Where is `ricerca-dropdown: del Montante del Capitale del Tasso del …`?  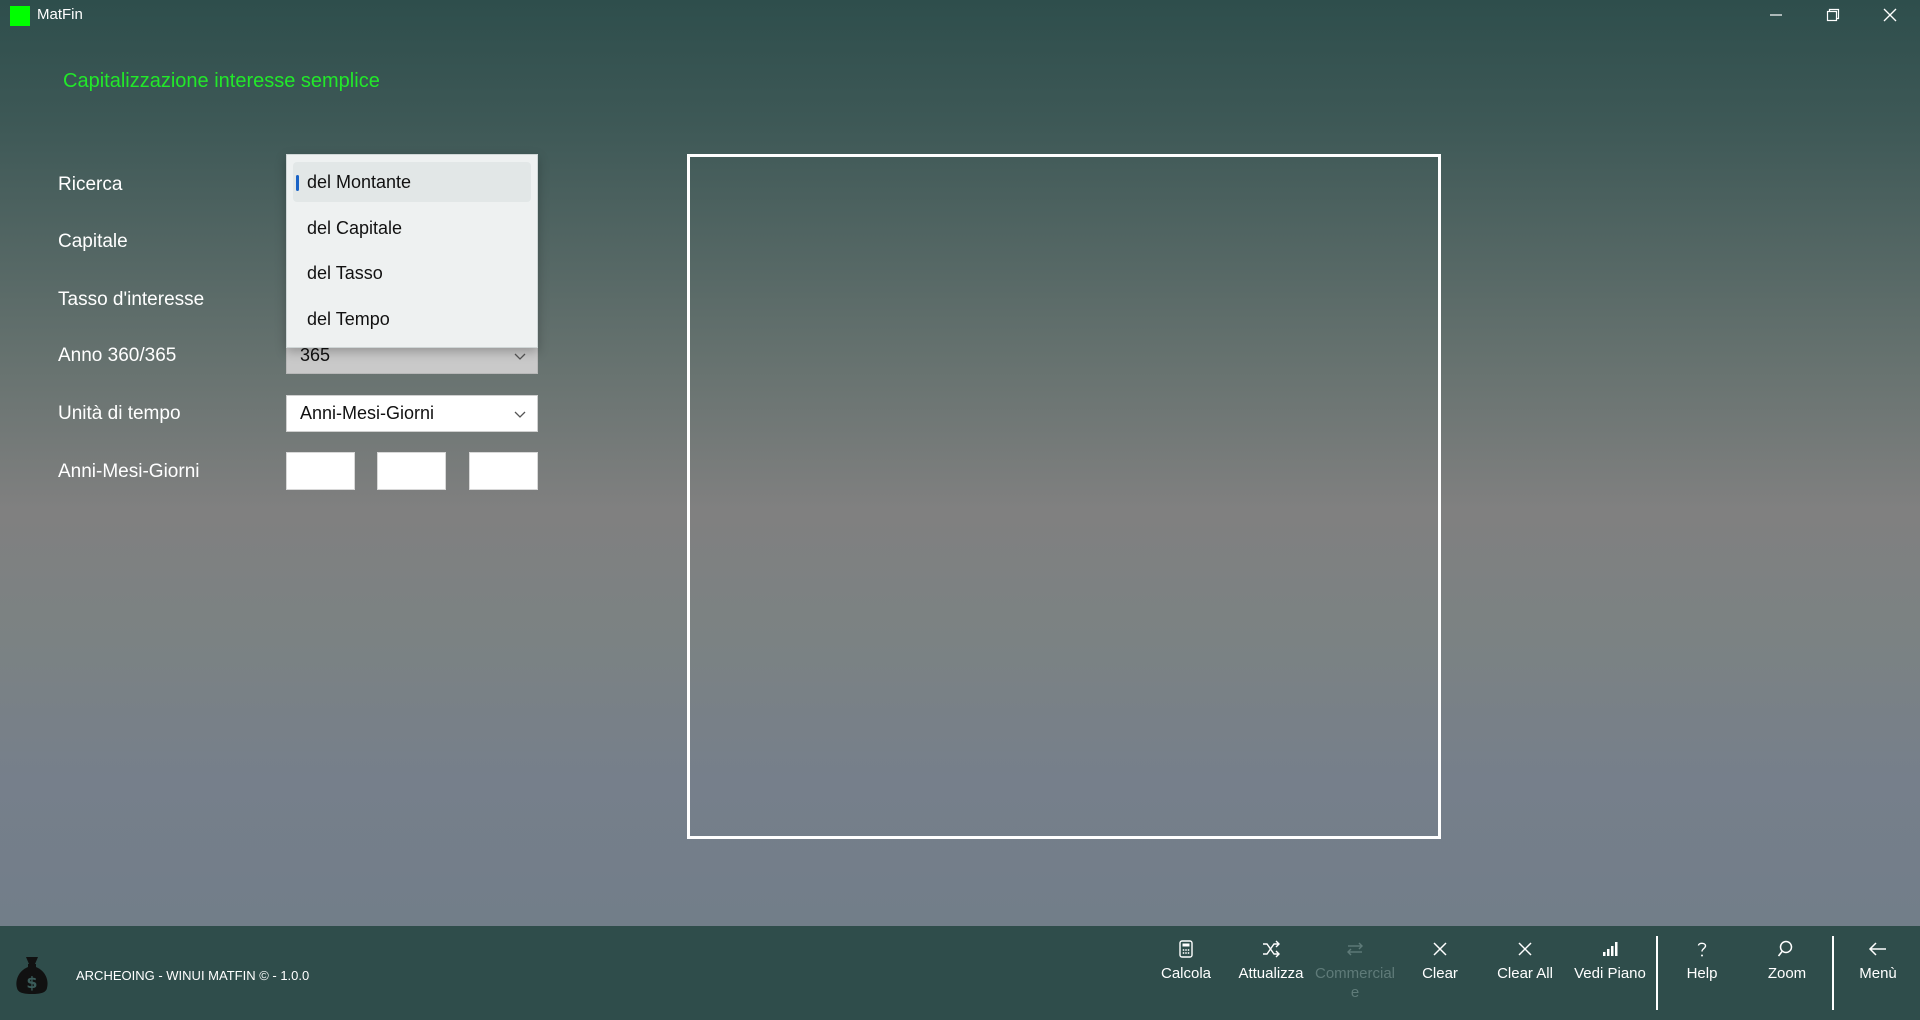 ricerca-dropdown: del Montante del Capitale del Tasso del … is located at coordinates (412, 251).